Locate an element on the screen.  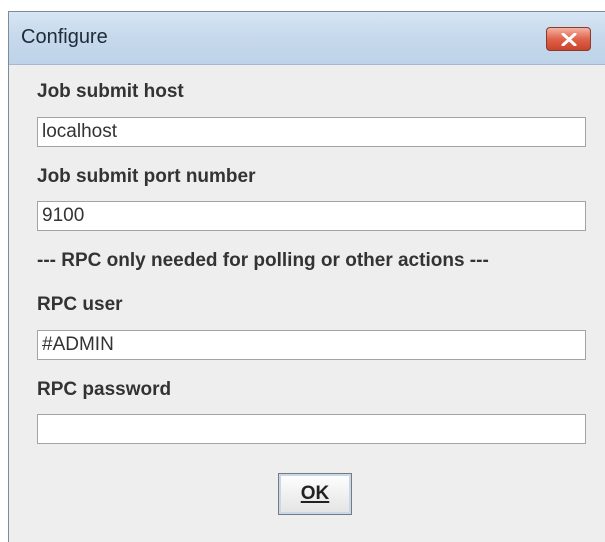
rpc-password-input is located at coordinates (311, 429).